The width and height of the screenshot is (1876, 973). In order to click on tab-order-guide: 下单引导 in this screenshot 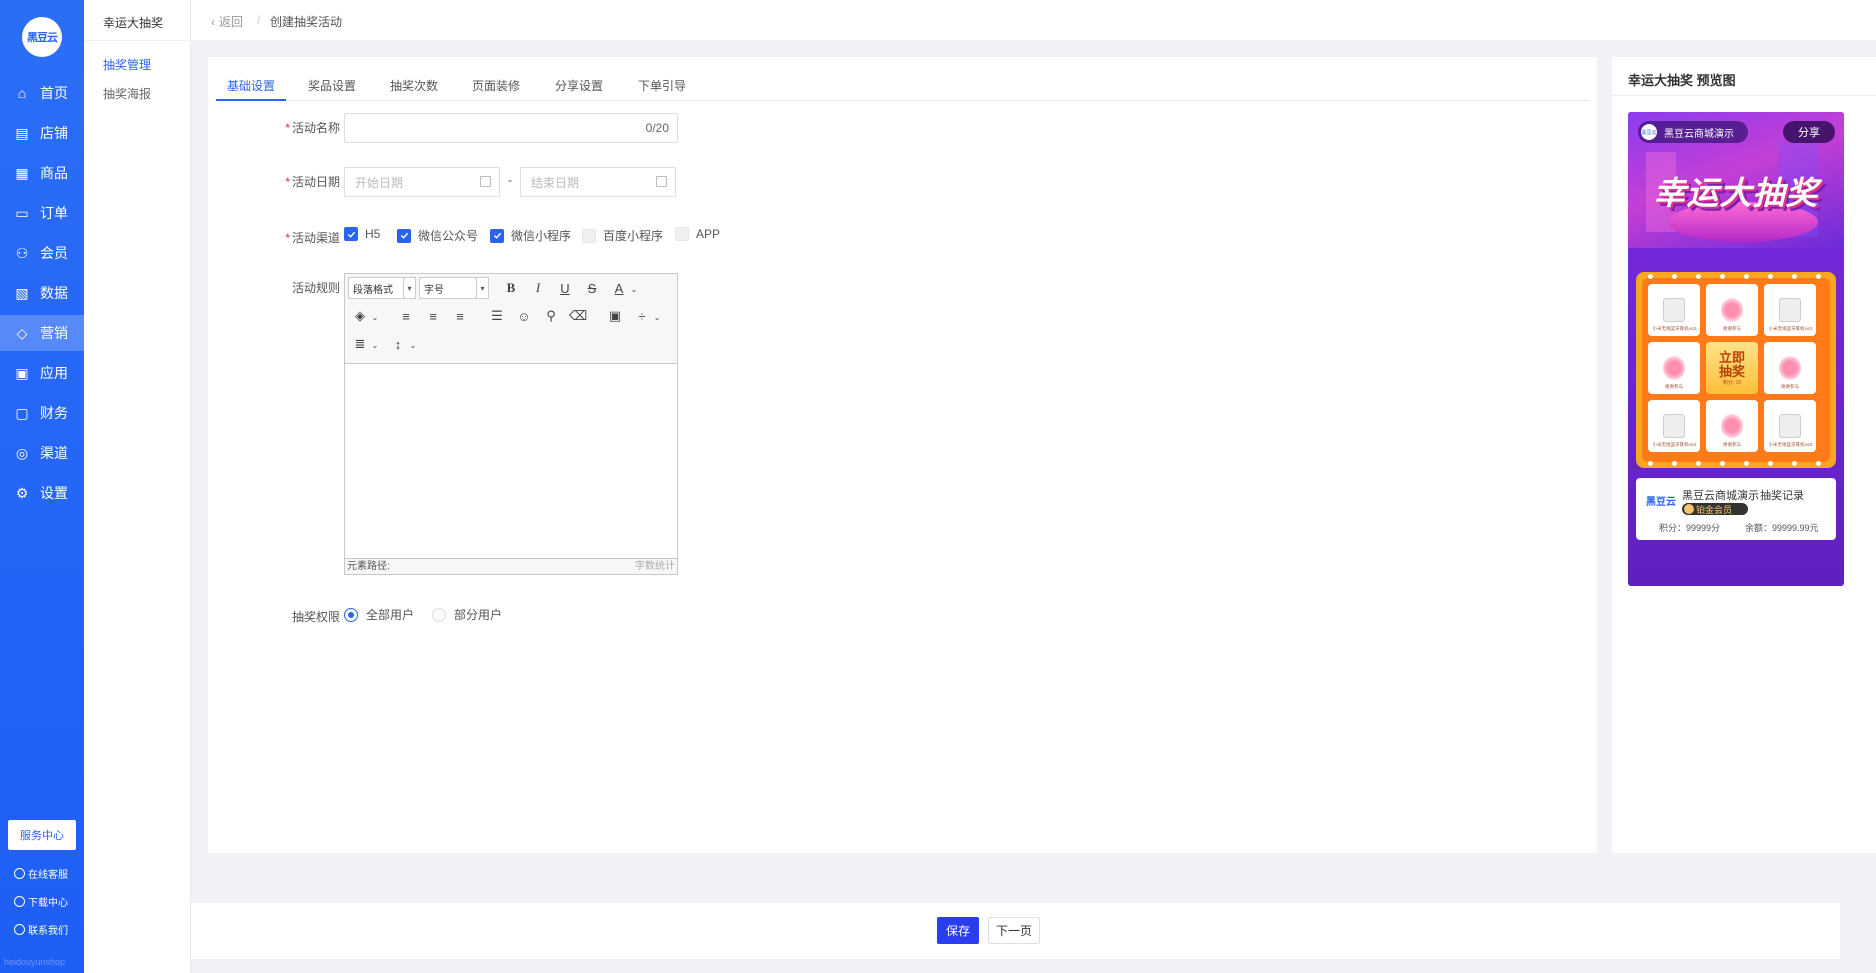, I will do `click(662, 85)`.